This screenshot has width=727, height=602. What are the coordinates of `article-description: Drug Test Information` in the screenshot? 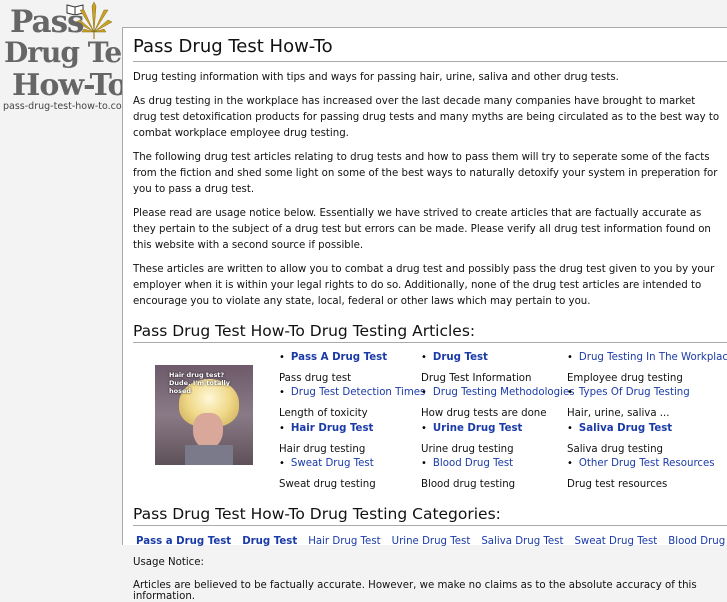 It's located at (476, 378).